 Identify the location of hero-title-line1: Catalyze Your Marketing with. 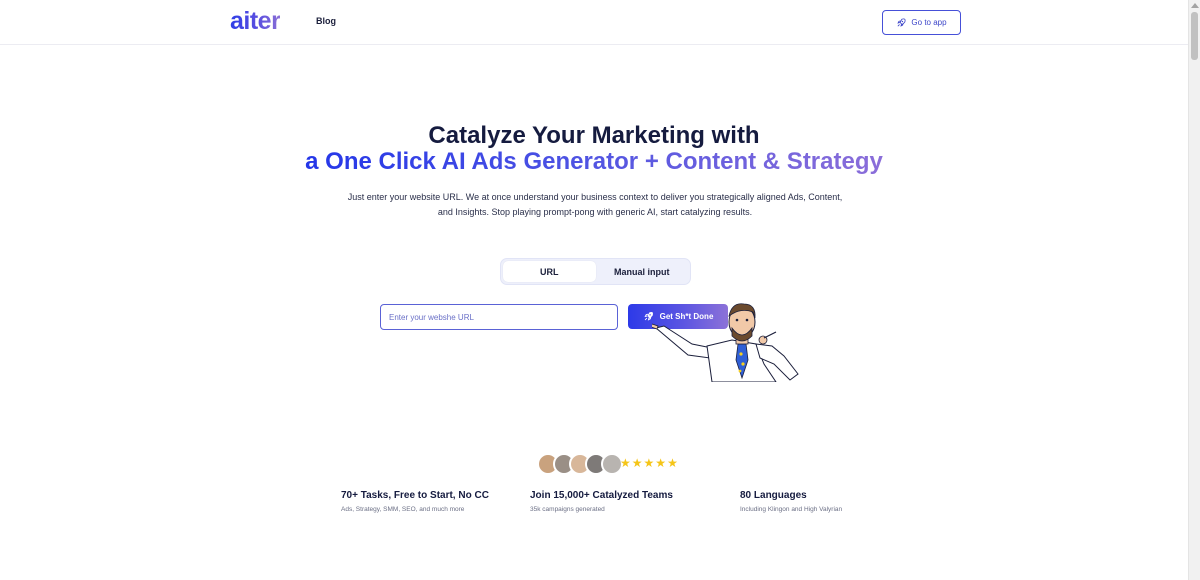
(594, 135).